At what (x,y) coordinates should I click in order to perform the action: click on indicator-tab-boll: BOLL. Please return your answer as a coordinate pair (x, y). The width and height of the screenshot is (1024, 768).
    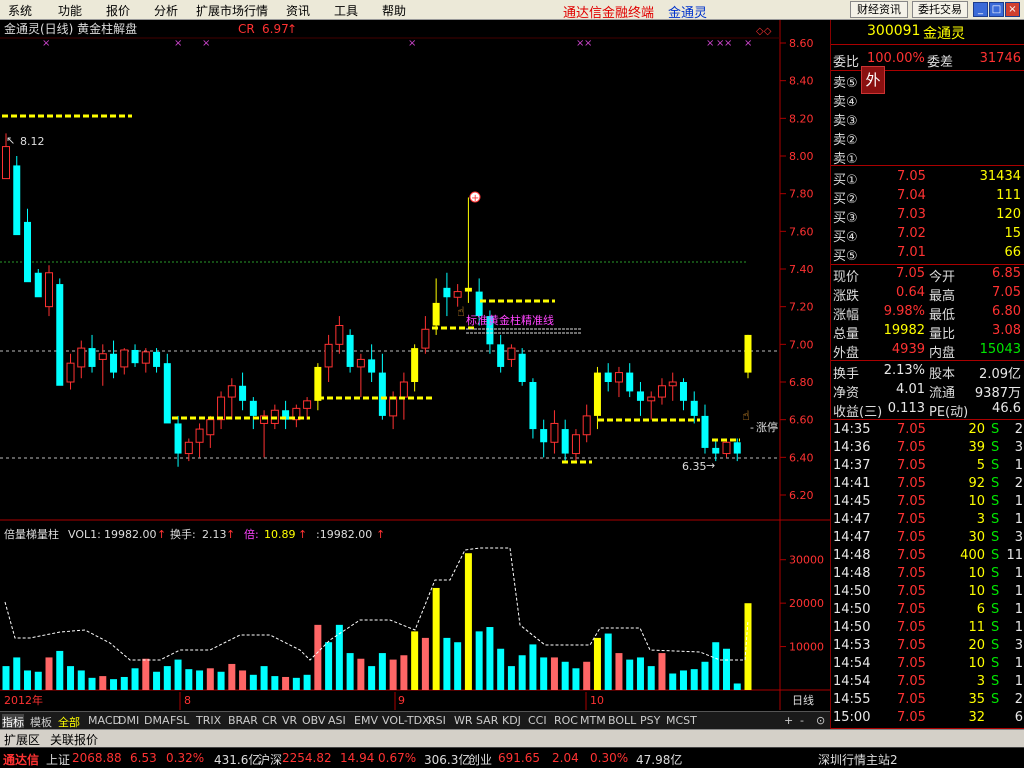
    Looking at the image, I should click on (622, 721).